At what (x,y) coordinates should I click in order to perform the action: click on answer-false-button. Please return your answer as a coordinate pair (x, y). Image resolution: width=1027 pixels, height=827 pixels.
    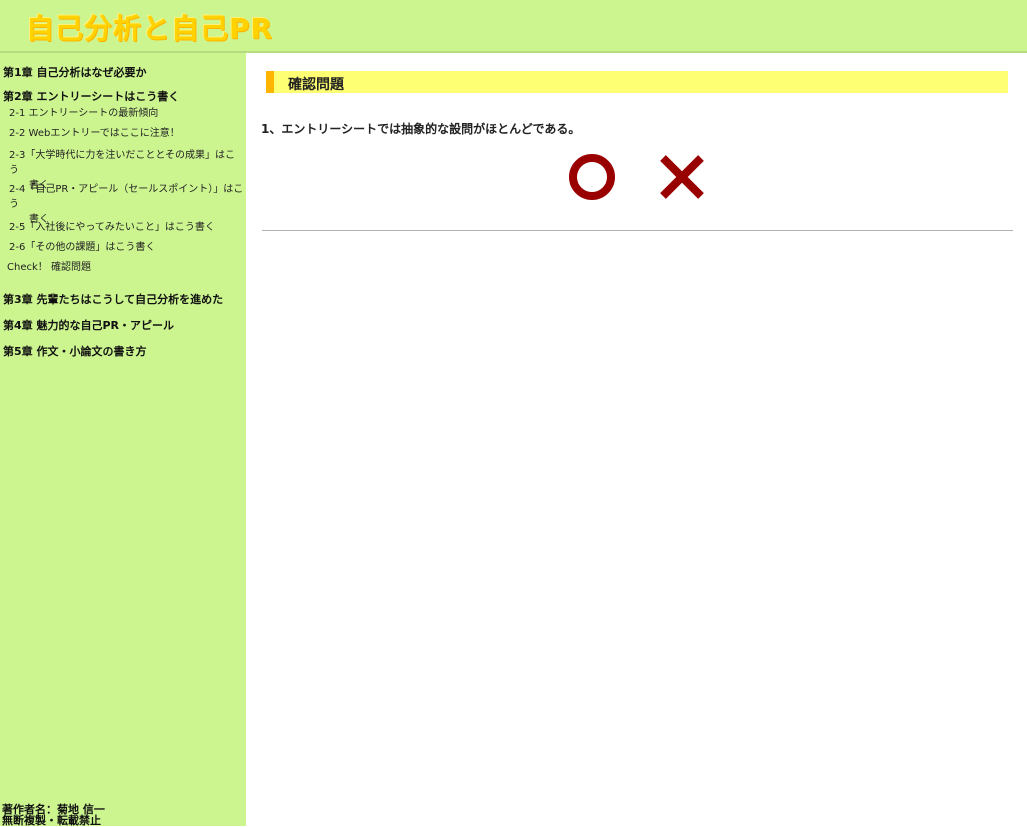
    Looking at the image, I should click on (682, 177).